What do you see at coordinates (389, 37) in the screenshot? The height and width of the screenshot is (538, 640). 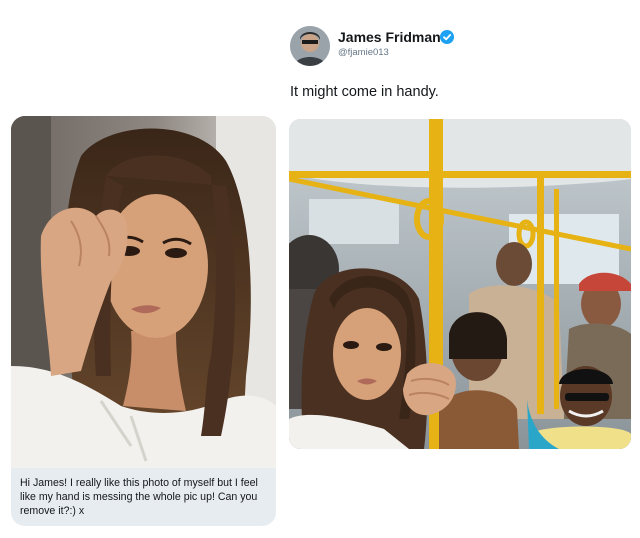 I see `display-name: James Fridman` at bounding box center [389, 37].